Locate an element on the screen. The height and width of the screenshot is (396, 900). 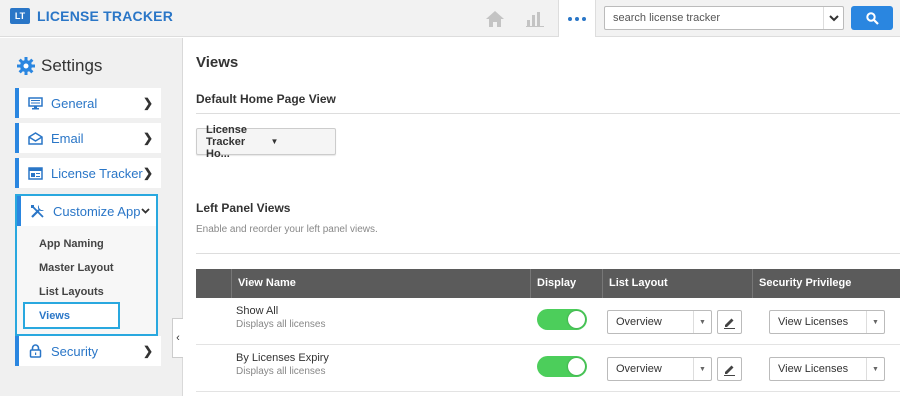
search-input is located at coordinates (714, 18).